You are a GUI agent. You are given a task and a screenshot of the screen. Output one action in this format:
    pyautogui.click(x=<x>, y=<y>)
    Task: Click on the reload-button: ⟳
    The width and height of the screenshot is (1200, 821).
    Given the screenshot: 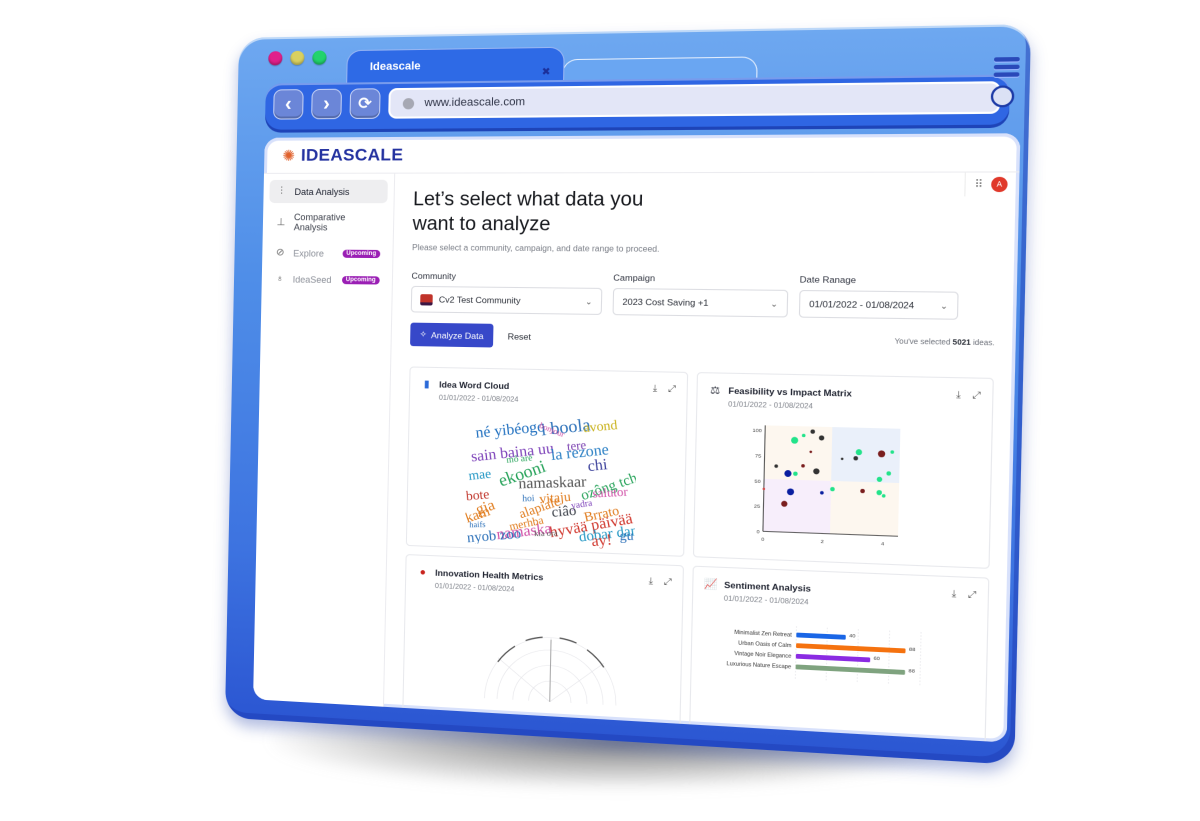 What is the action you would take?
    pyautogui.click(x=365, y=104)
    